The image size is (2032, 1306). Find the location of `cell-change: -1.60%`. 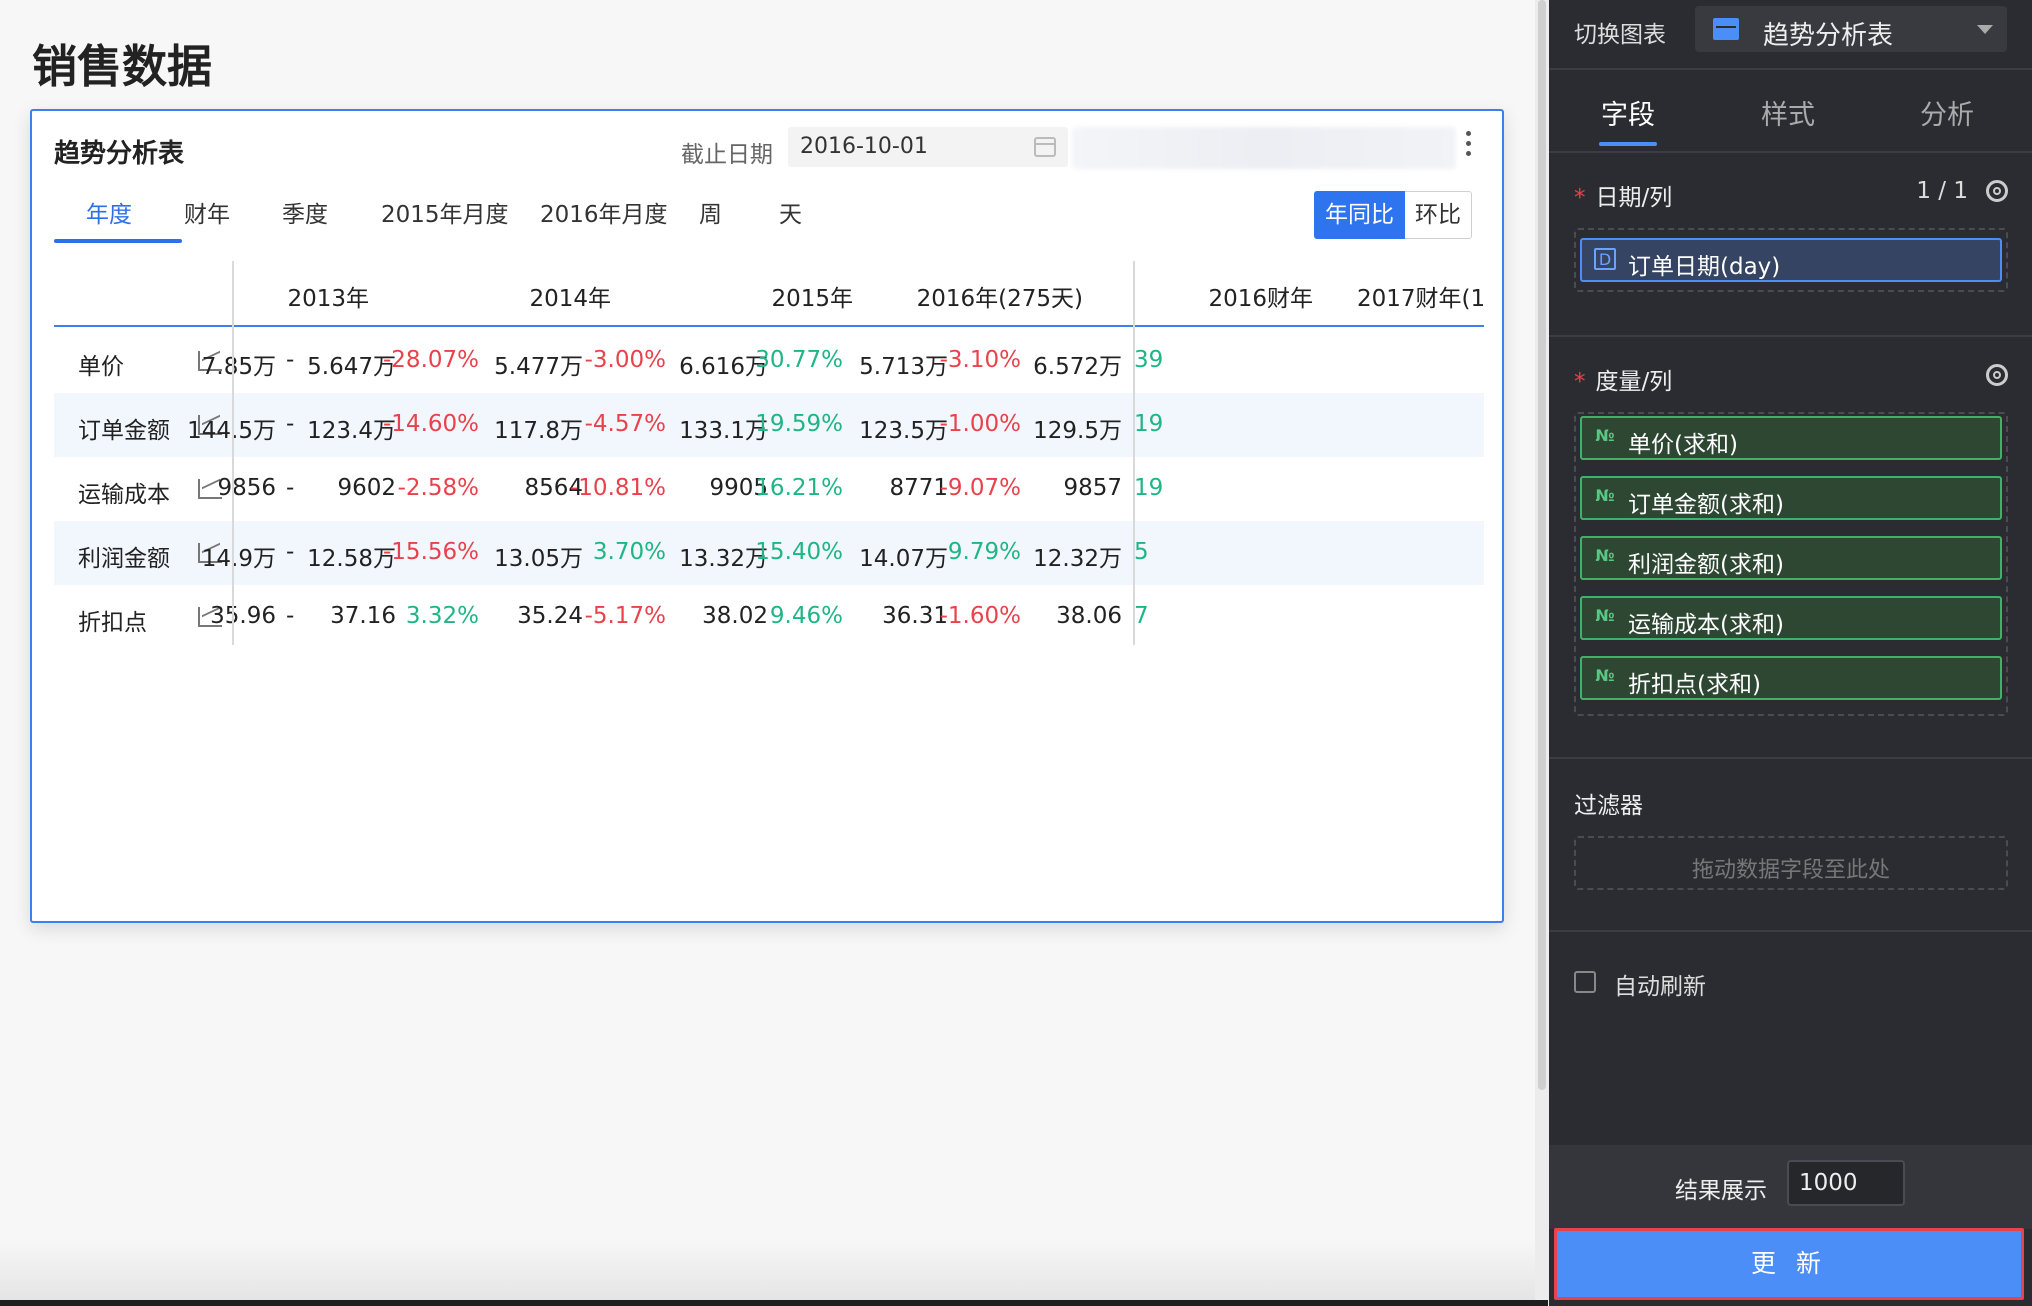

cell-change: -1.60% is located at coordinates (980, 616).